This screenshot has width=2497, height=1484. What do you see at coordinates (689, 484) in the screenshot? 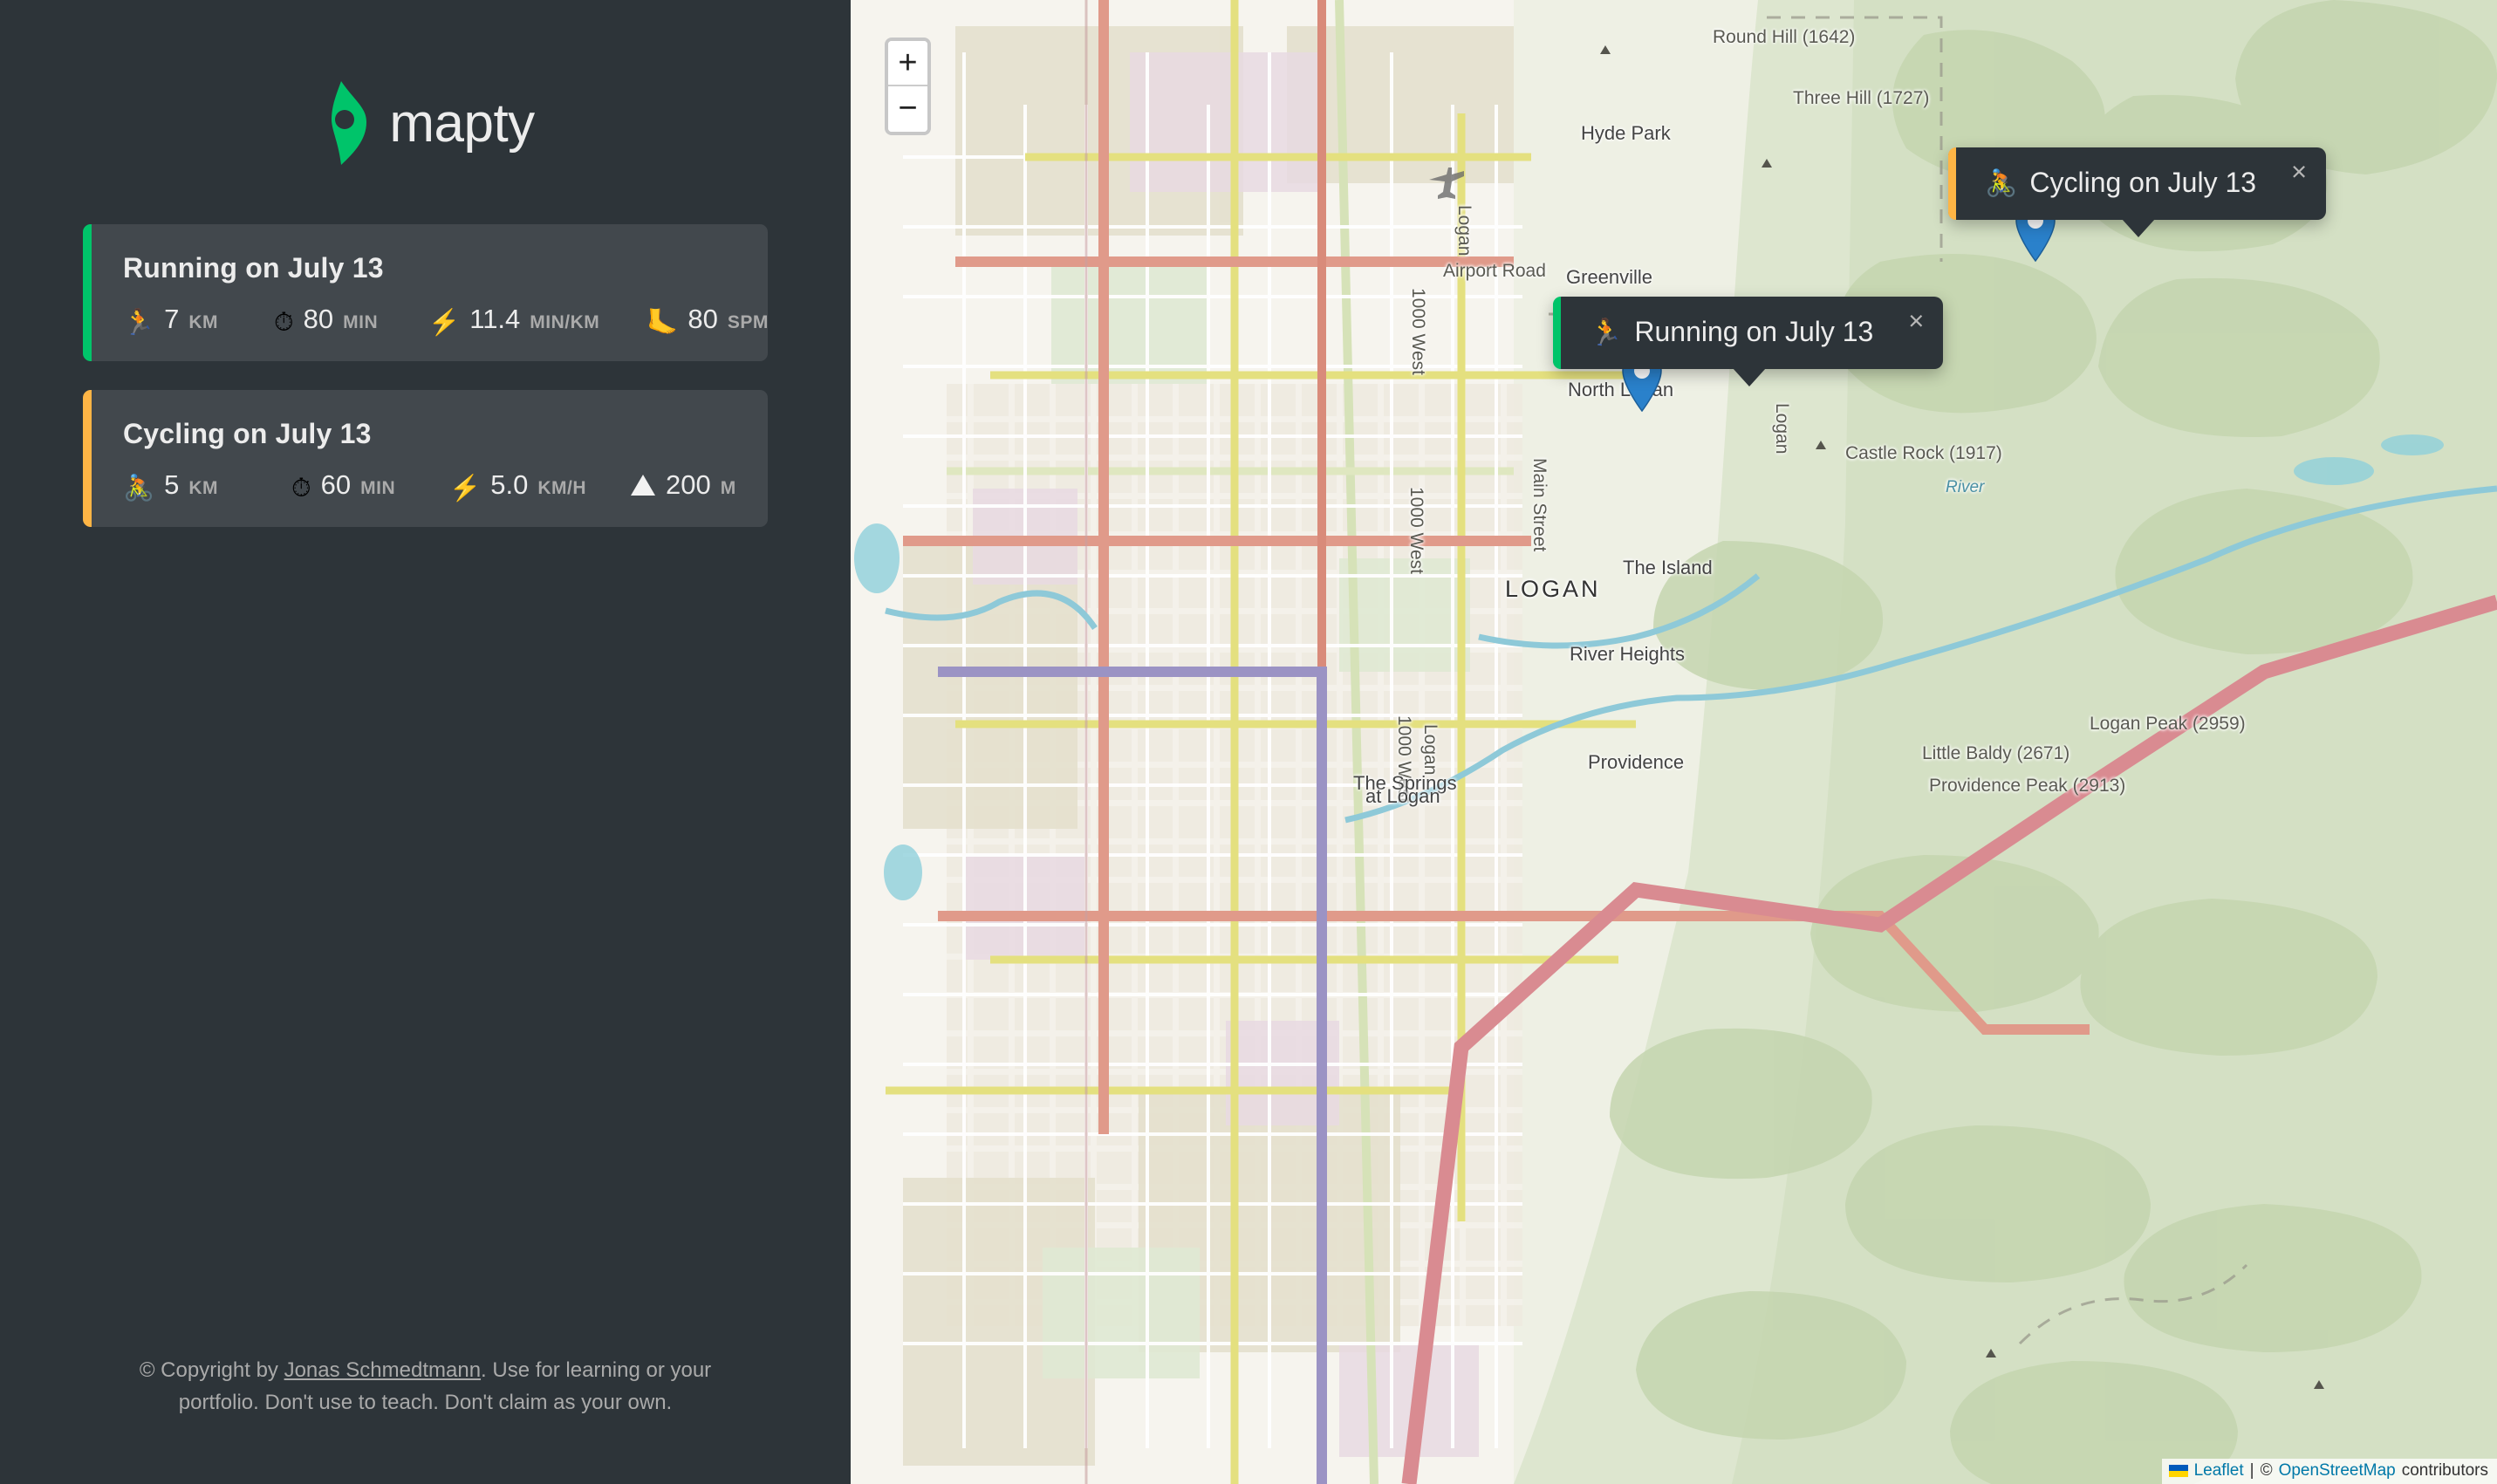
I see `elevation-value: 200` at bounding box center [689, 484].